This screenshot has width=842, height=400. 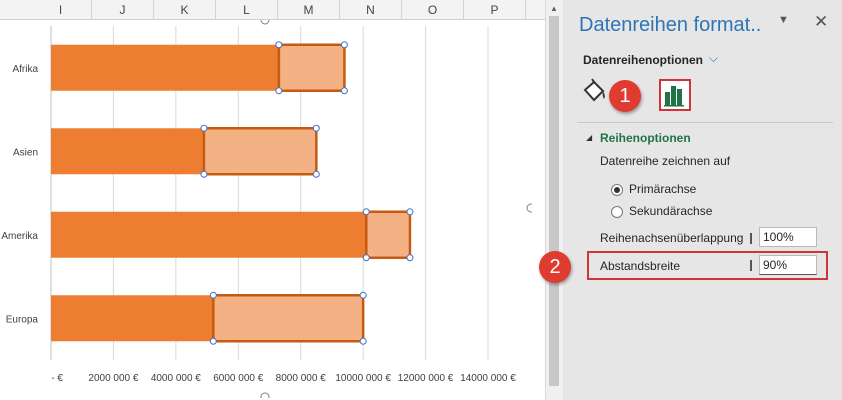 I want to click on section-series-options: Reihenoptionen, so click(x=645, y=138).